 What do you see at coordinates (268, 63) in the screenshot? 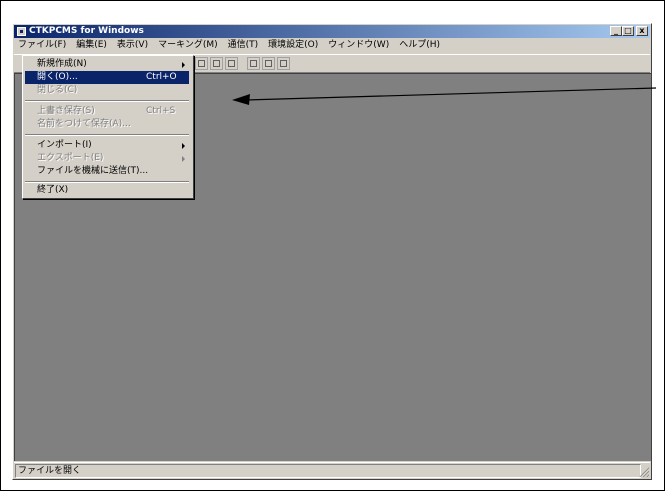
I see `tile-horizontal-icon` at bounding box center [268, 63].